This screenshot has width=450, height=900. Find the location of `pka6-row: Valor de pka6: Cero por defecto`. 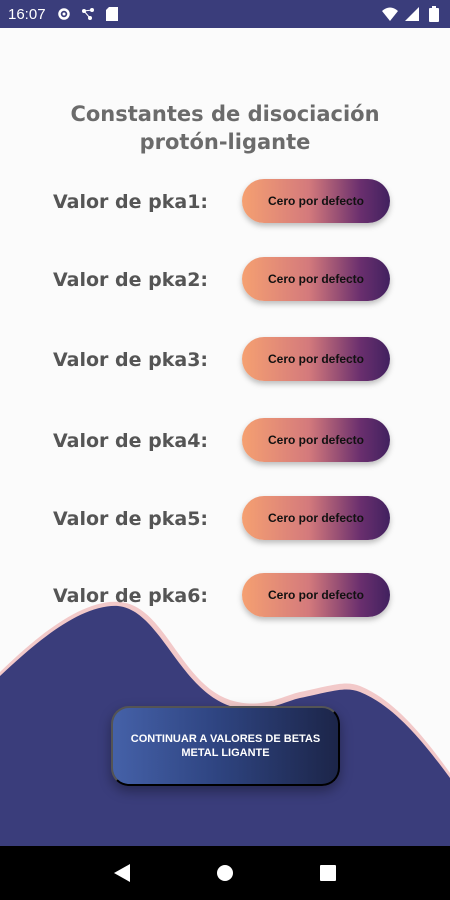

pka6-row: Valor de pka6: Cero por defecto is located at coordinates (225, 598).